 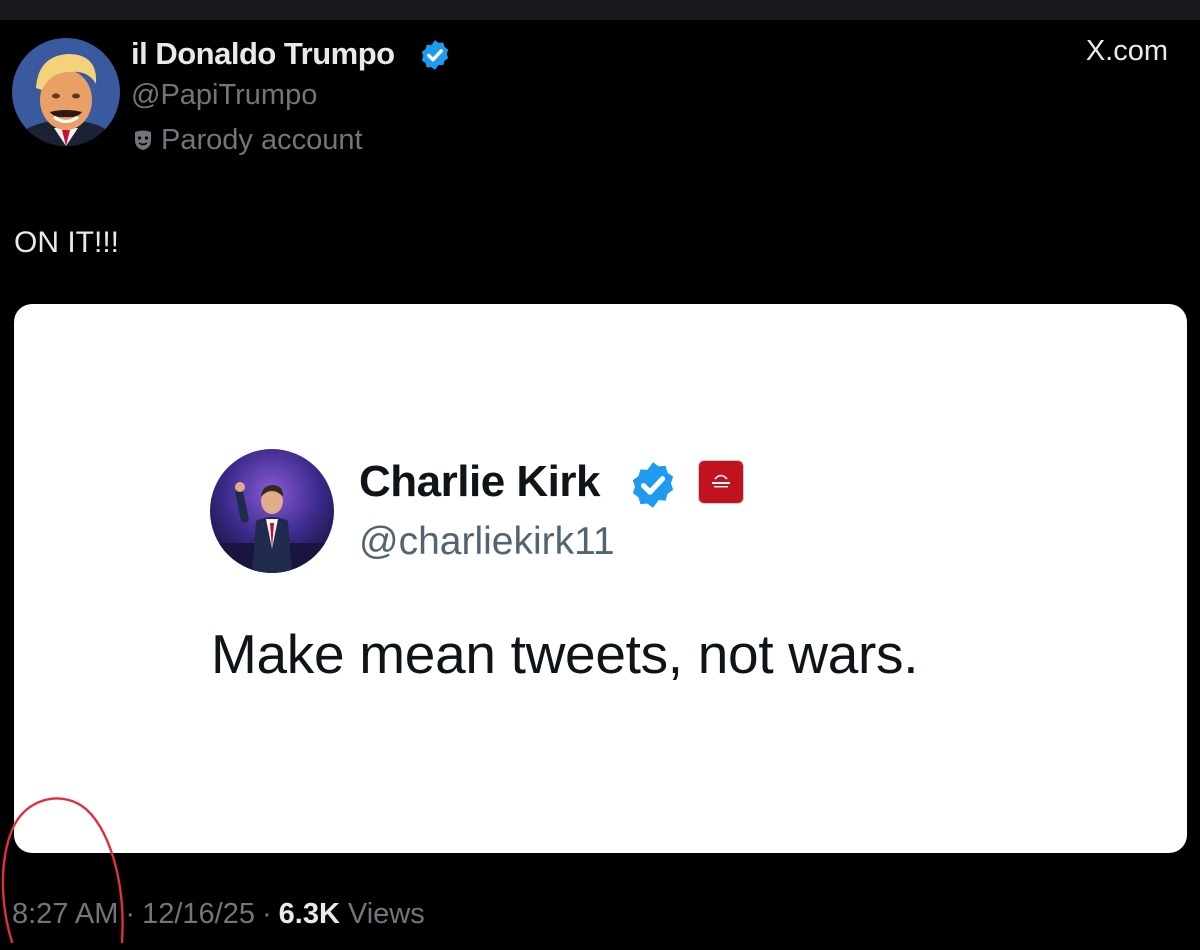 I want to click on quoted-verified-badge-icon, so click(x=653, y=485).